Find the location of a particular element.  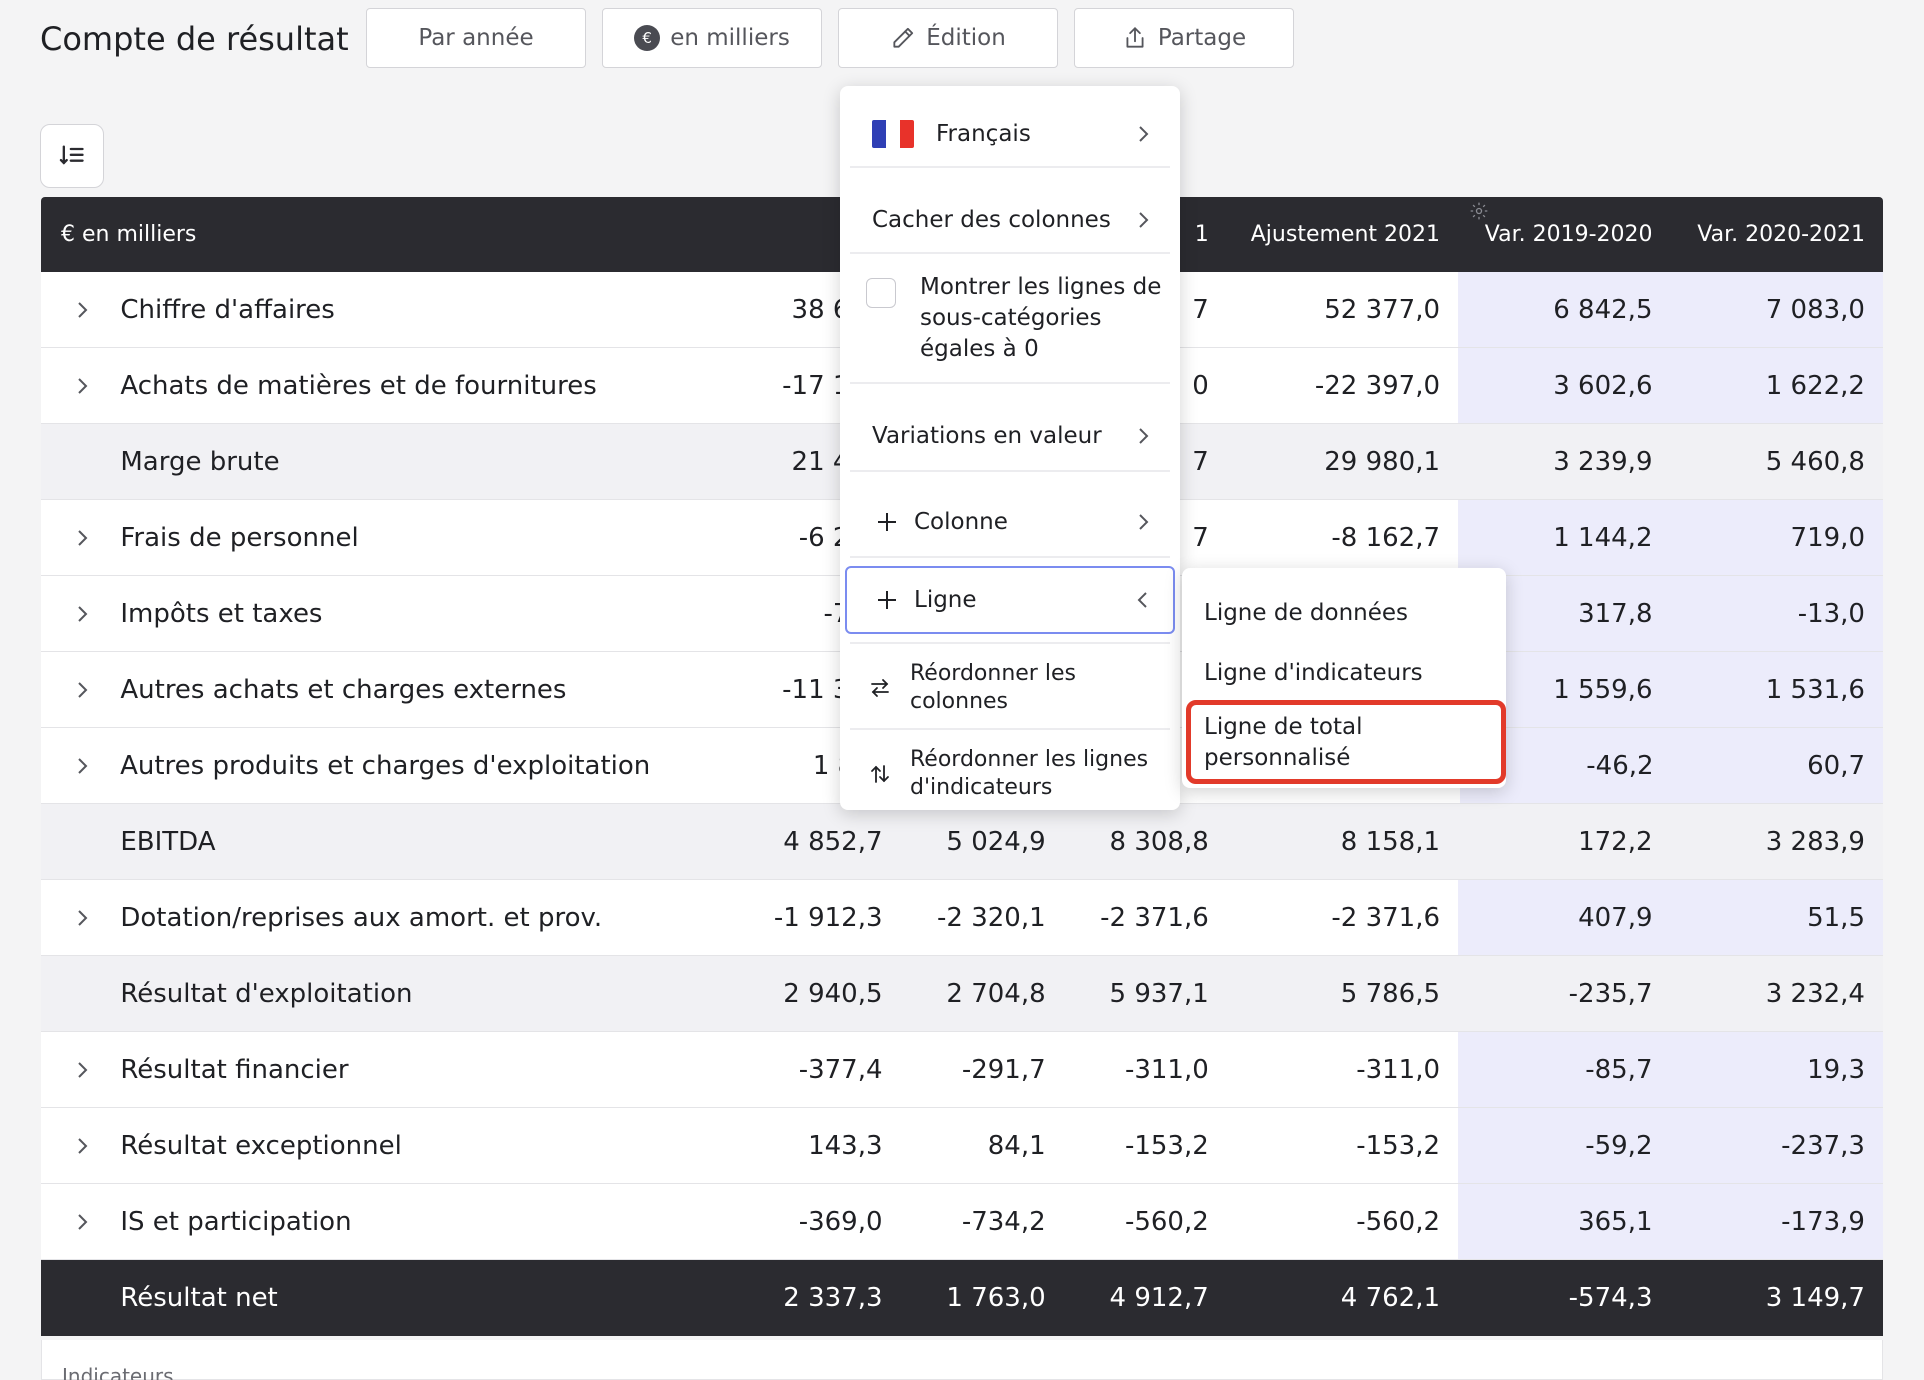

pencil-icon is located at coordinates (903, 37).